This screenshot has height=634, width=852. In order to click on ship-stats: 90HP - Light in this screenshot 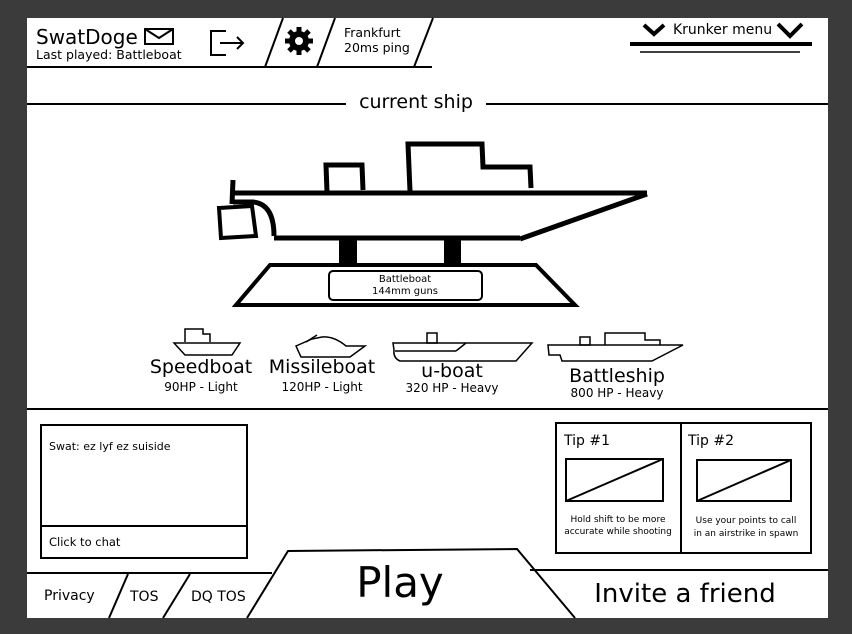, I will do `click(201, 387)`.